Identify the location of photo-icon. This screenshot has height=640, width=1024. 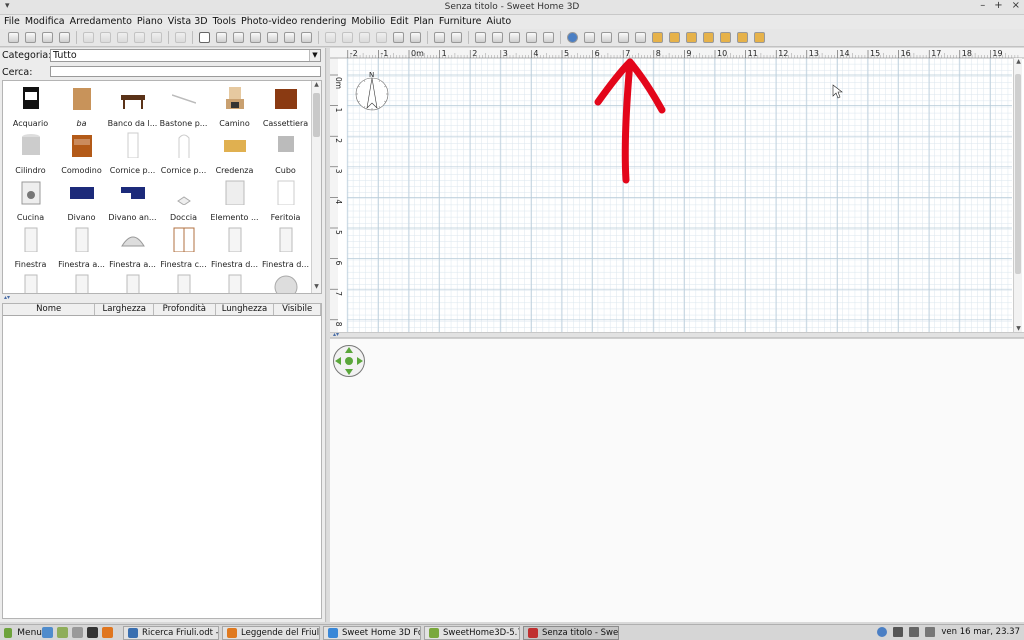
(439, 37).